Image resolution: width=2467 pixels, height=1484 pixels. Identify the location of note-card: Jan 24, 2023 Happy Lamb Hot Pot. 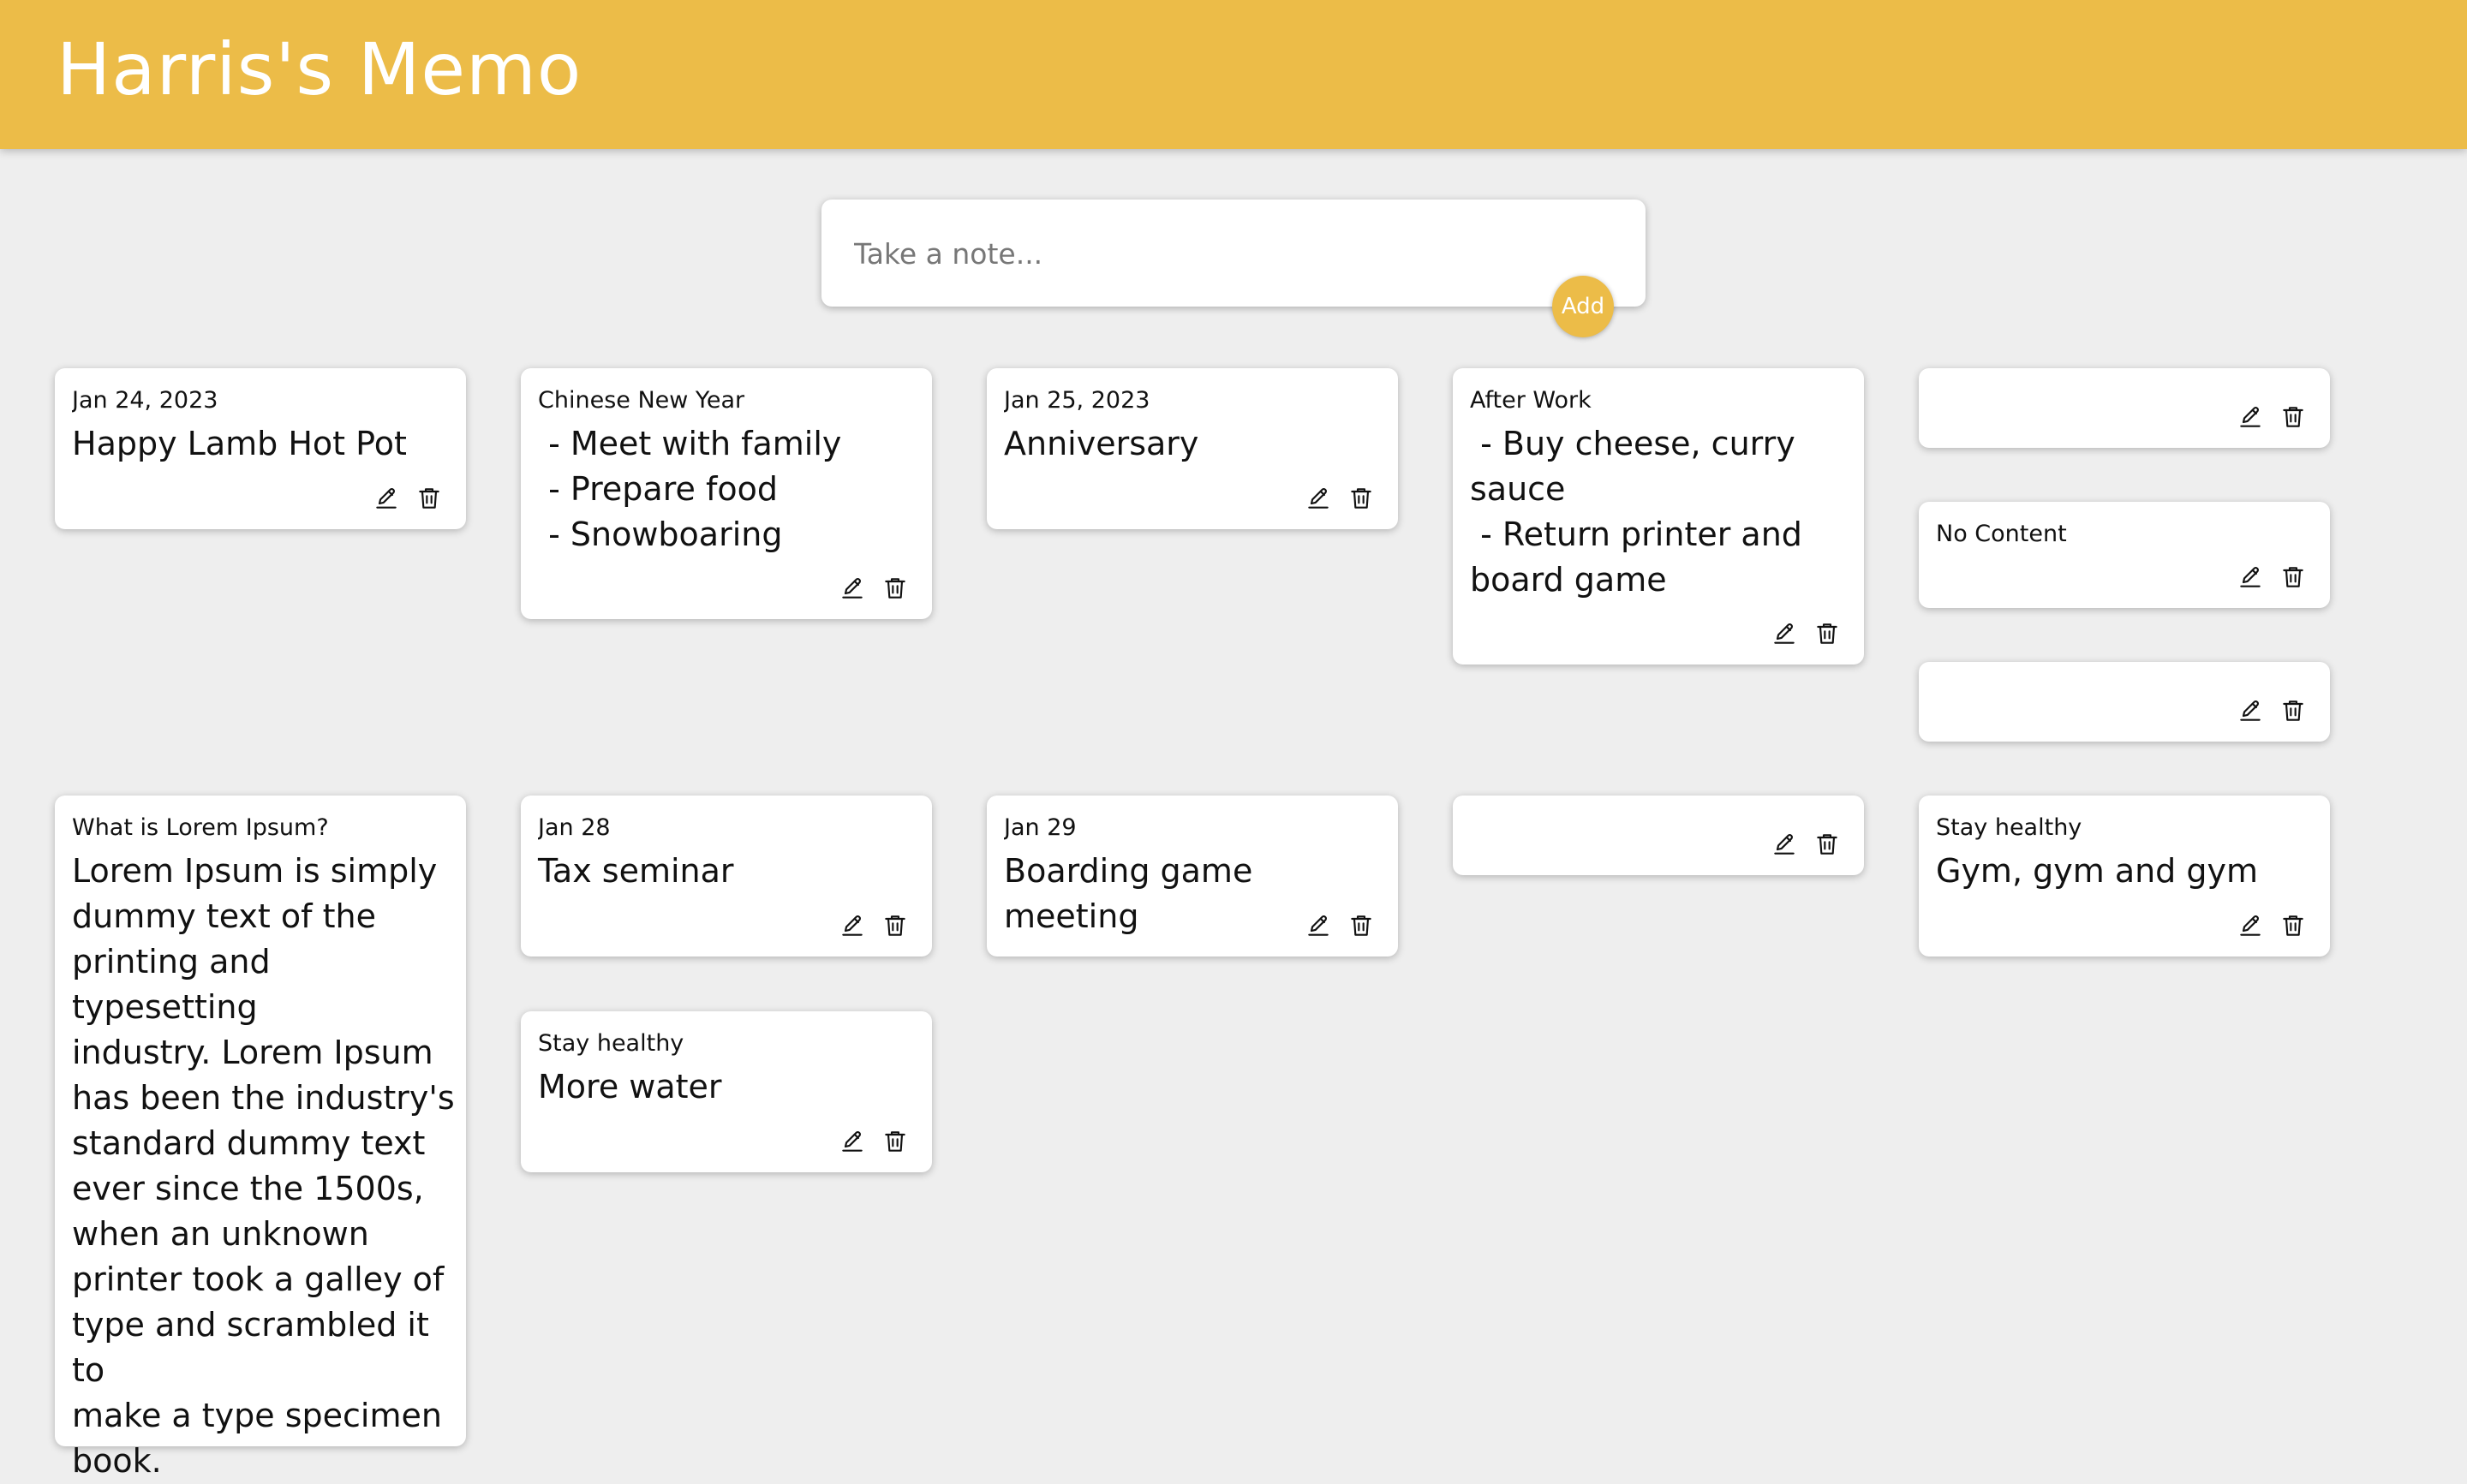
(261, 448).